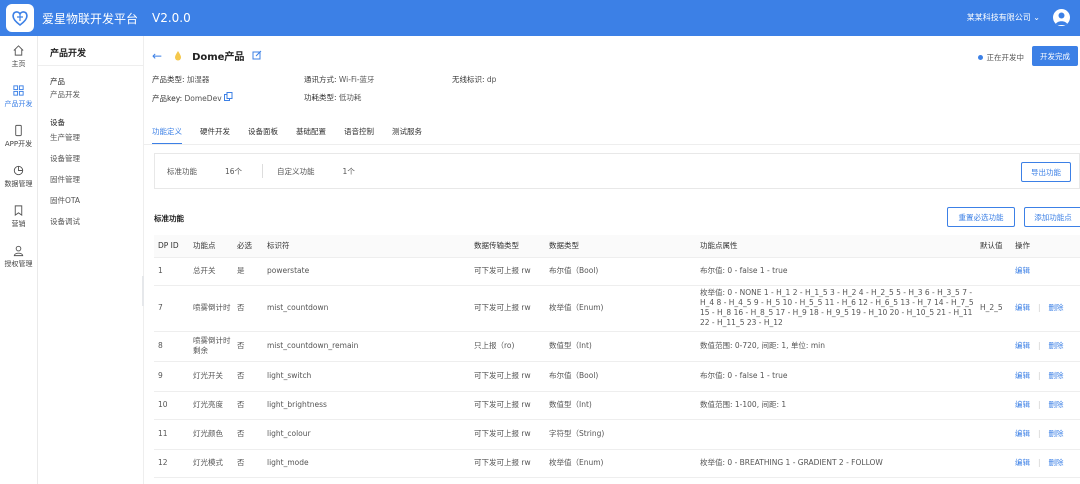 The image size is (1080, 484). I want to click on cell-default: H_2_5, so click(993, 308).